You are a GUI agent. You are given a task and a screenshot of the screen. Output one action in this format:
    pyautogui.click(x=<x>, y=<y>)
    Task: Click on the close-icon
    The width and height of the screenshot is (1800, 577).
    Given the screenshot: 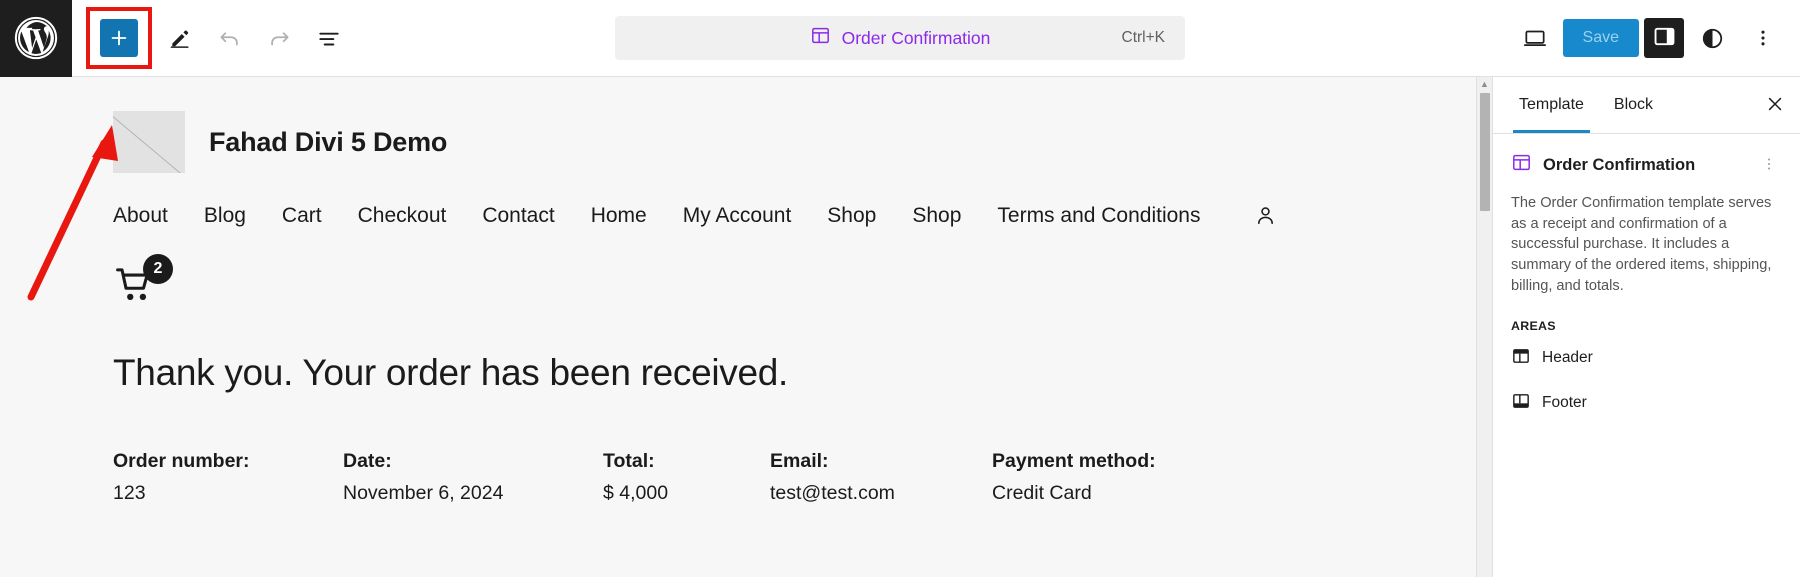 What is the action you would take?
    pyautogui.click(x=1775, y=105)
    